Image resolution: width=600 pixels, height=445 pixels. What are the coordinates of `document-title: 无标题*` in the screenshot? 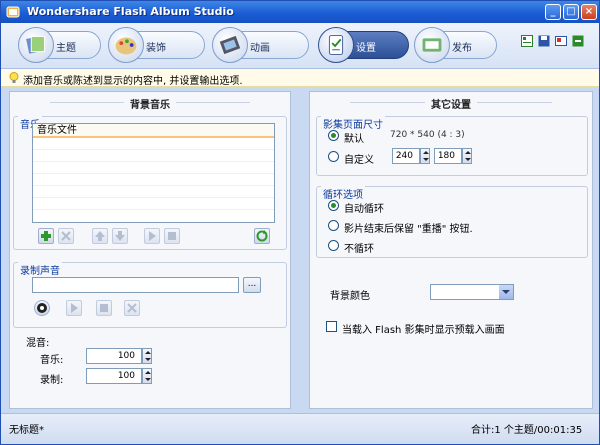 It's located at (26, 430).